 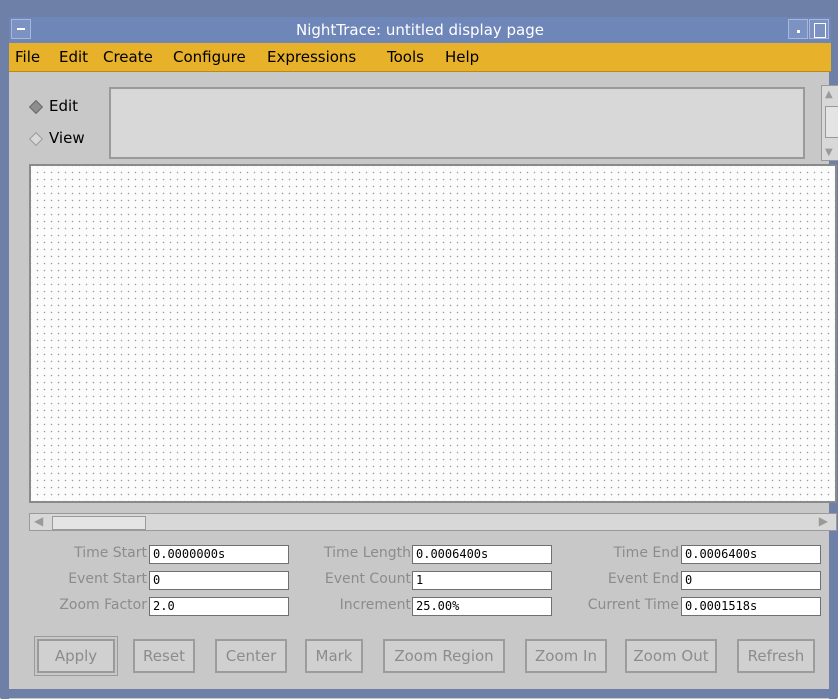 I want to click on mode-panel: Edit View ▲ ▼, so click(x=426, y=122).